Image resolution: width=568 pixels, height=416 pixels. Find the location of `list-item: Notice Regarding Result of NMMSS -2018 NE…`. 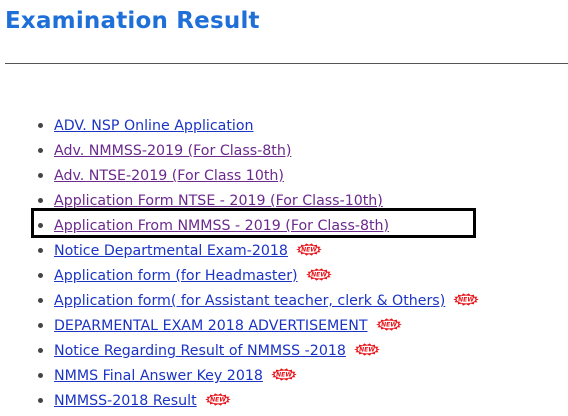

list-item: Notice Regarding Result of NMMSS -2018 NE… is located at coordinates (257, 353).